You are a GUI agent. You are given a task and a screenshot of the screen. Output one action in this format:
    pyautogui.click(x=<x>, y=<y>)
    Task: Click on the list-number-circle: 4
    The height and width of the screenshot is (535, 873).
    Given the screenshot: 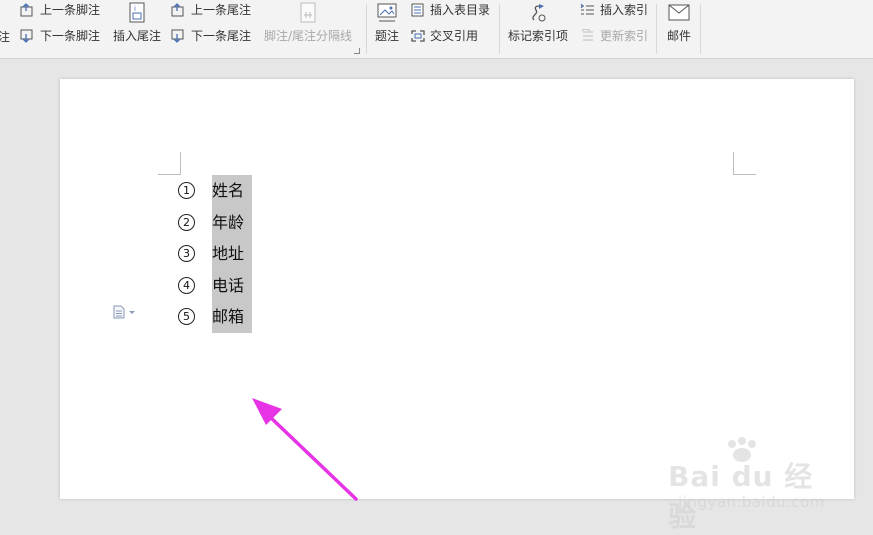 What is the action you would take?
    pyautogui.click(x=186, y=285)
    